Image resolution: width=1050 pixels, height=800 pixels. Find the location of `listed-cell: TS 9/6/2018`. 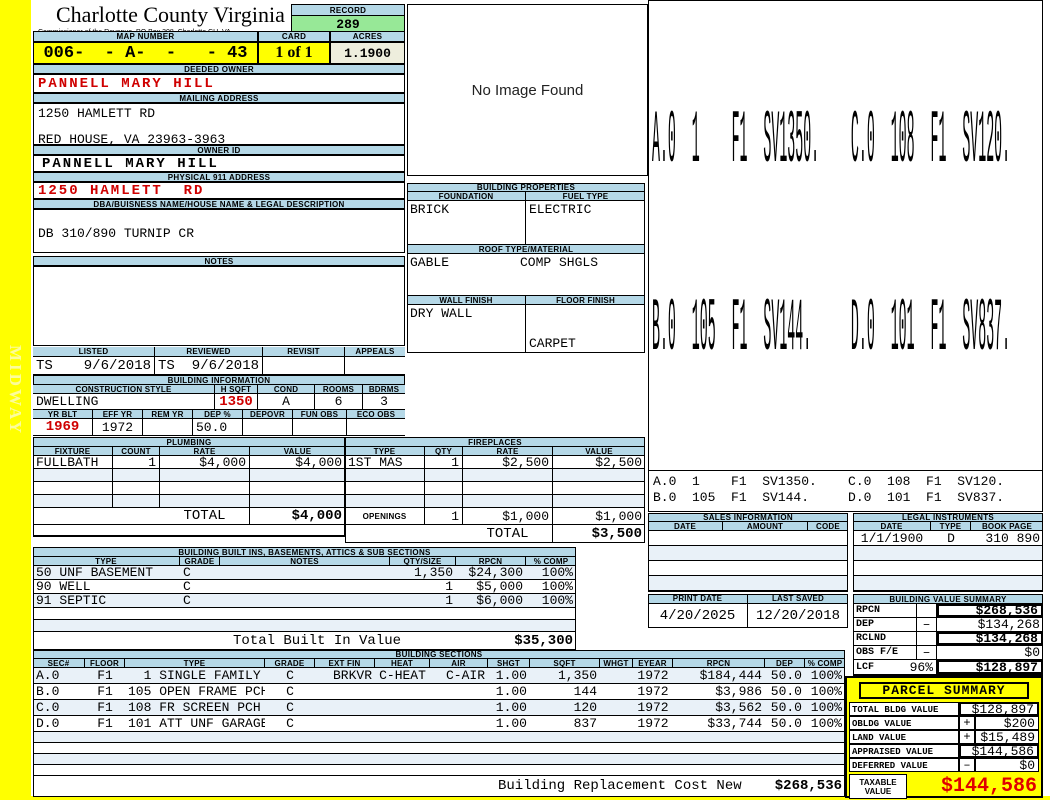

listed-cell: TS 9/6/2018 is located at coordinates (94, 365).